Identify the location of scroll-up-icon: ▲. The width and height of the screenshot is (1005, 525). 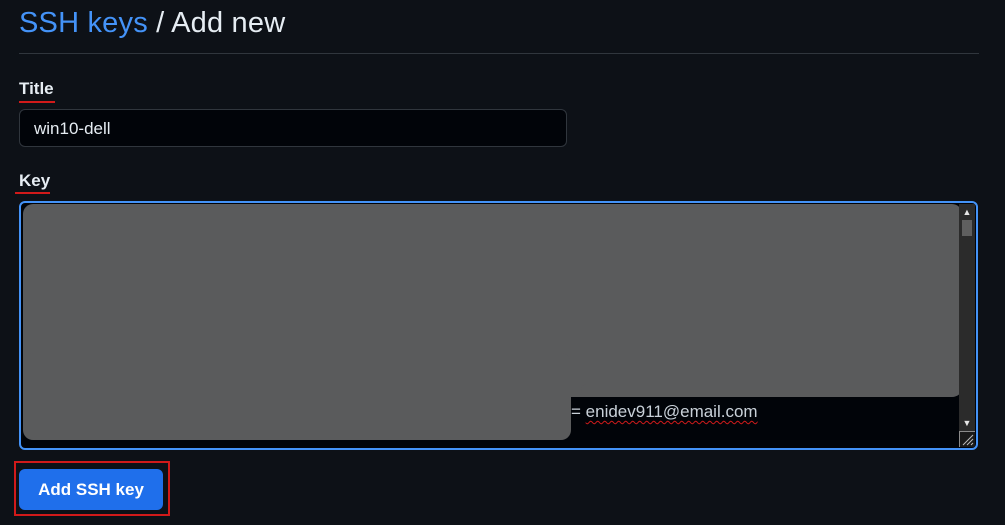
(967, 212).